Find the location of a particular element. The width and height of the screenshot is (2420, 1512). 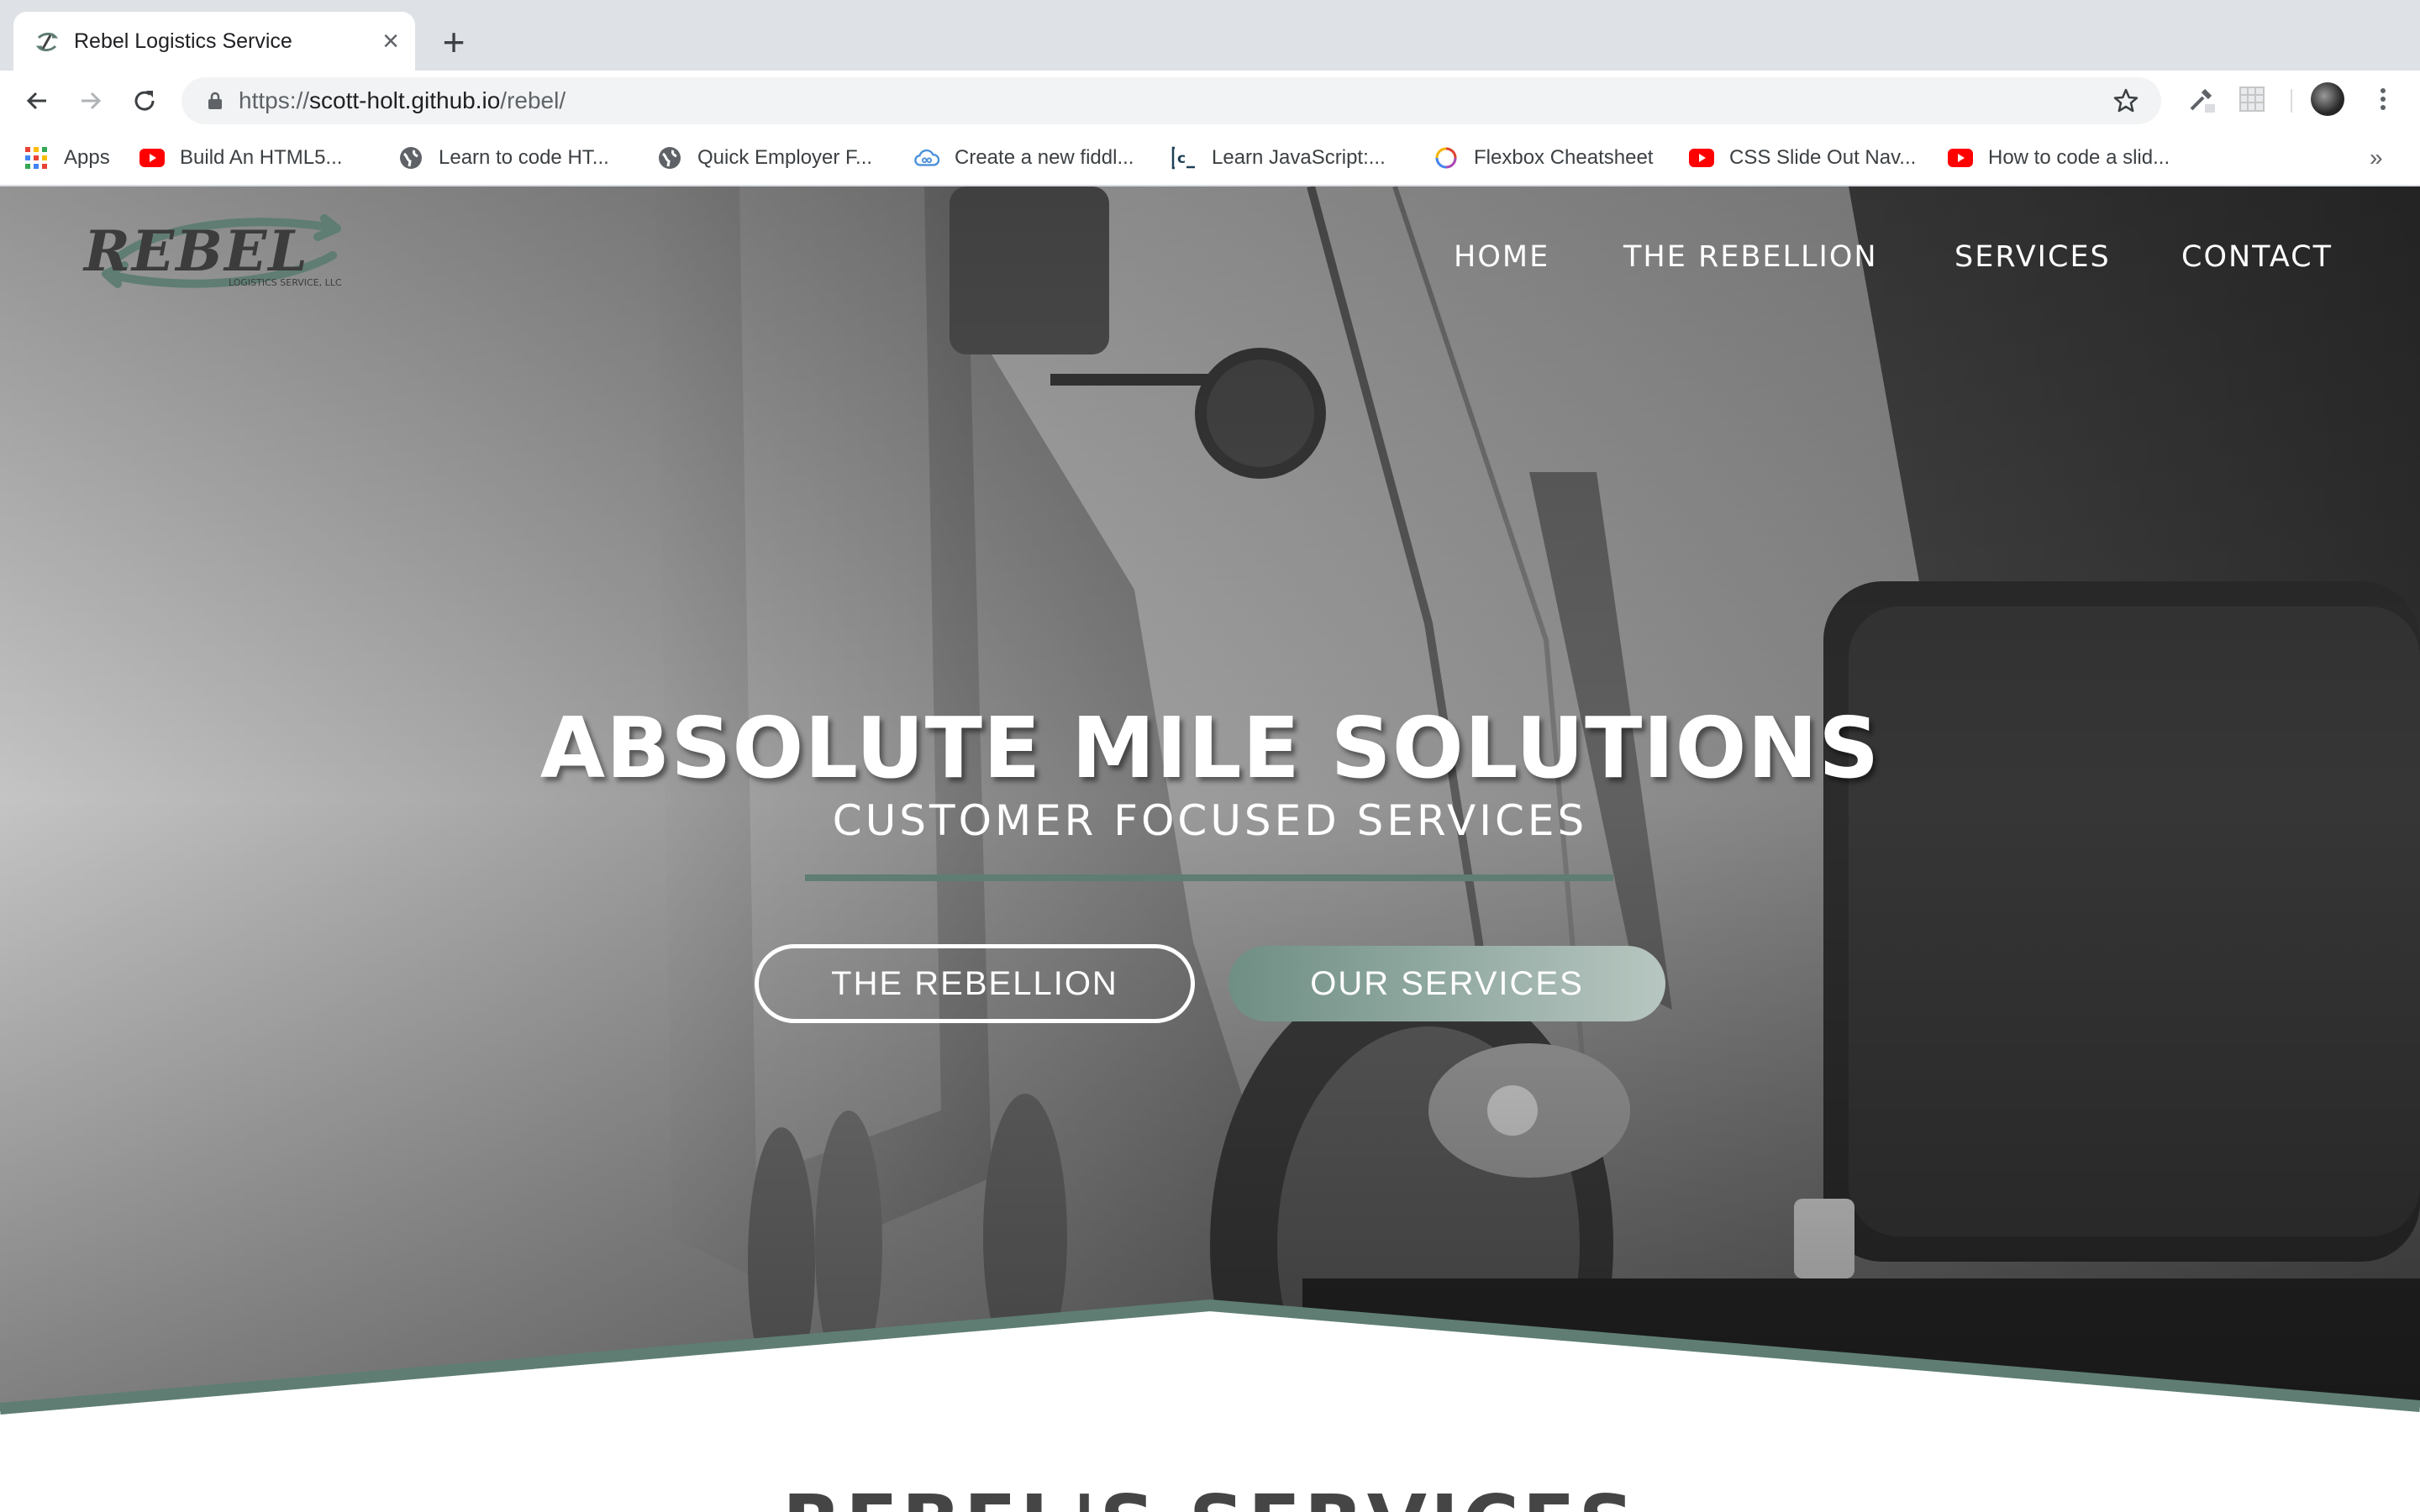

our-services-button: OUR SERVICES is located at coordinates (1446, 983).